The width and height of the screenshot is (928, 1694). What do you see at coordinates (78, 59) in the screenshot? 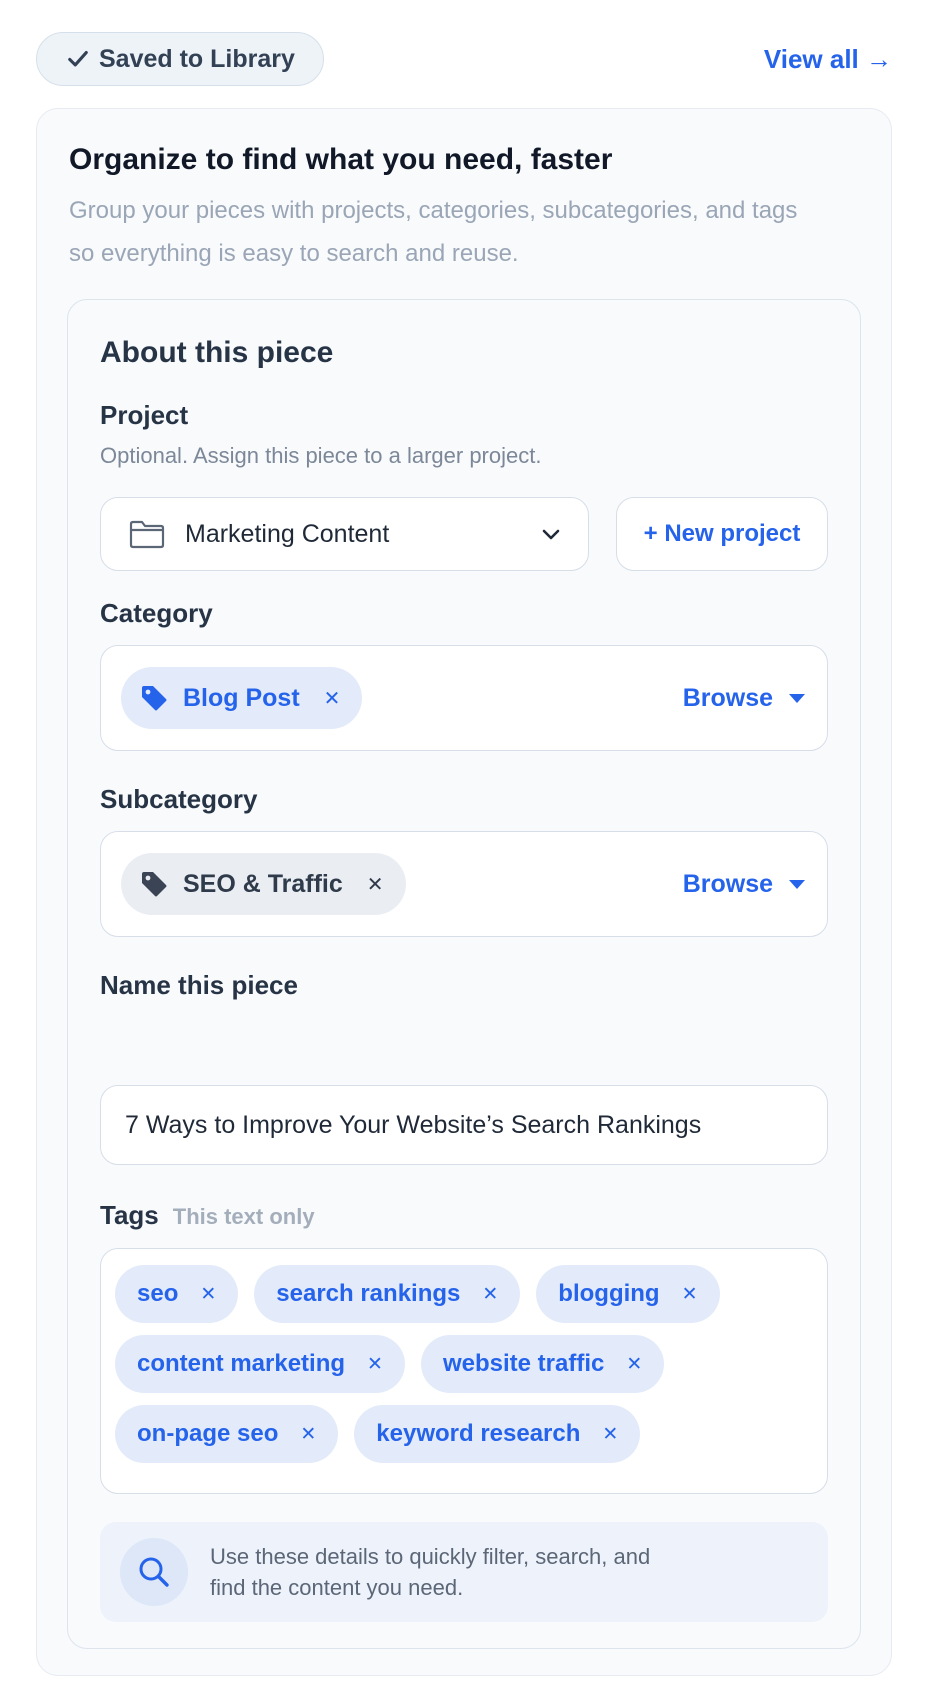
I see `check-icon` at bounding box center [78, 59].